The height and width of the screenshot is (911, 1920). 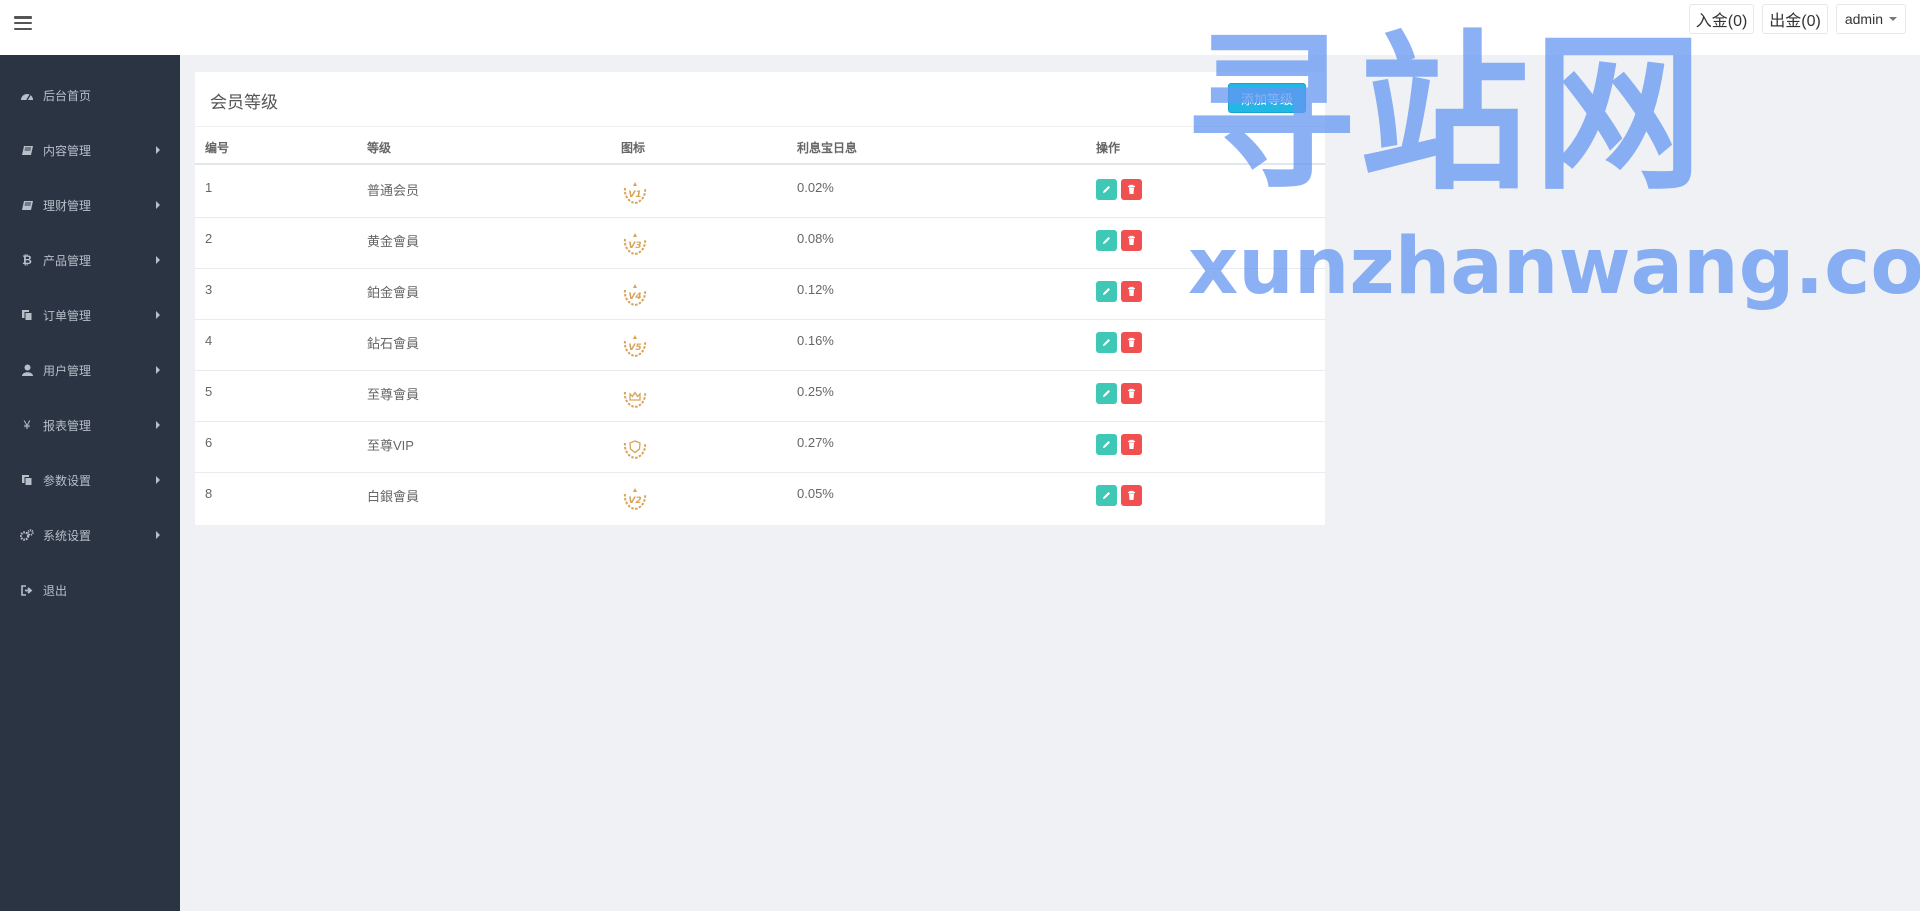 What do you see at coordinates (393, 394) in the screenshot?
I see `row-level: 至尊會員` at bounding box center [393, 394].